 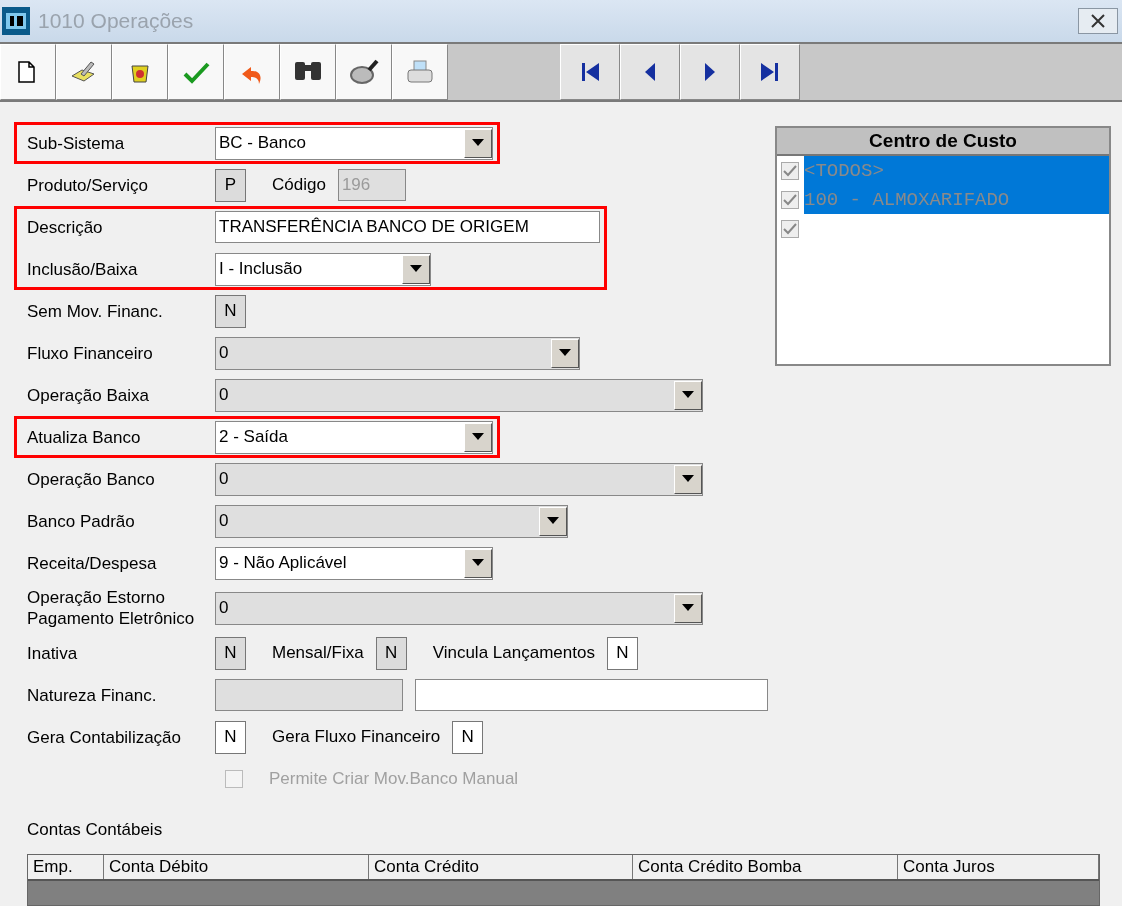 What do you see at coordinates (765, 867) in the screenshot?
I see `column-header: Conta Crédito Bomba` at bounding box center [765, 867].